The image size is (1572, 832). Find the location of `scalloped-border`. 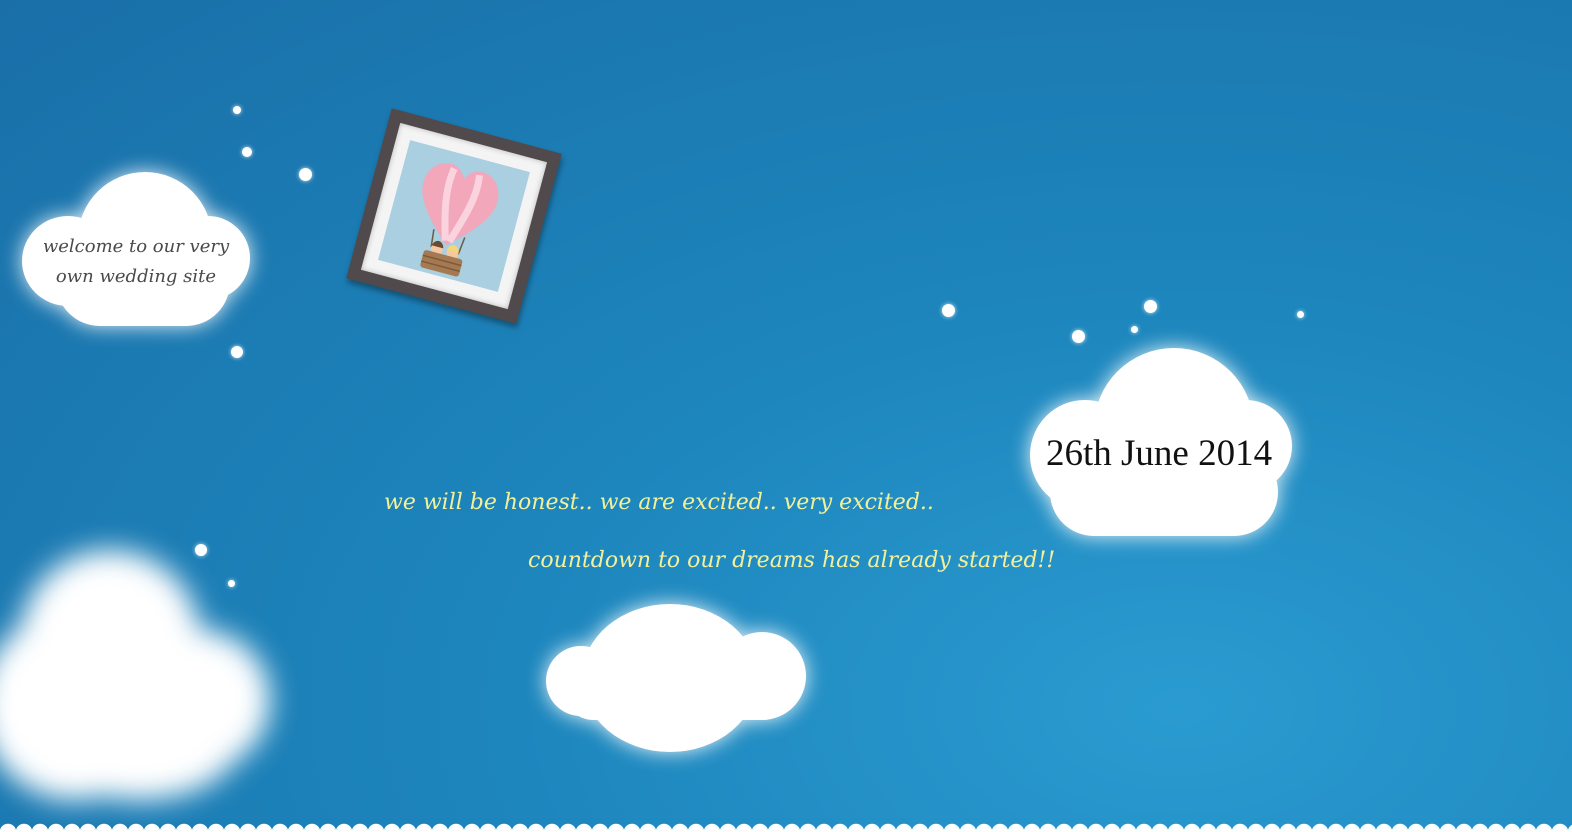

scalloped-border is located at coordinates (786, 822).